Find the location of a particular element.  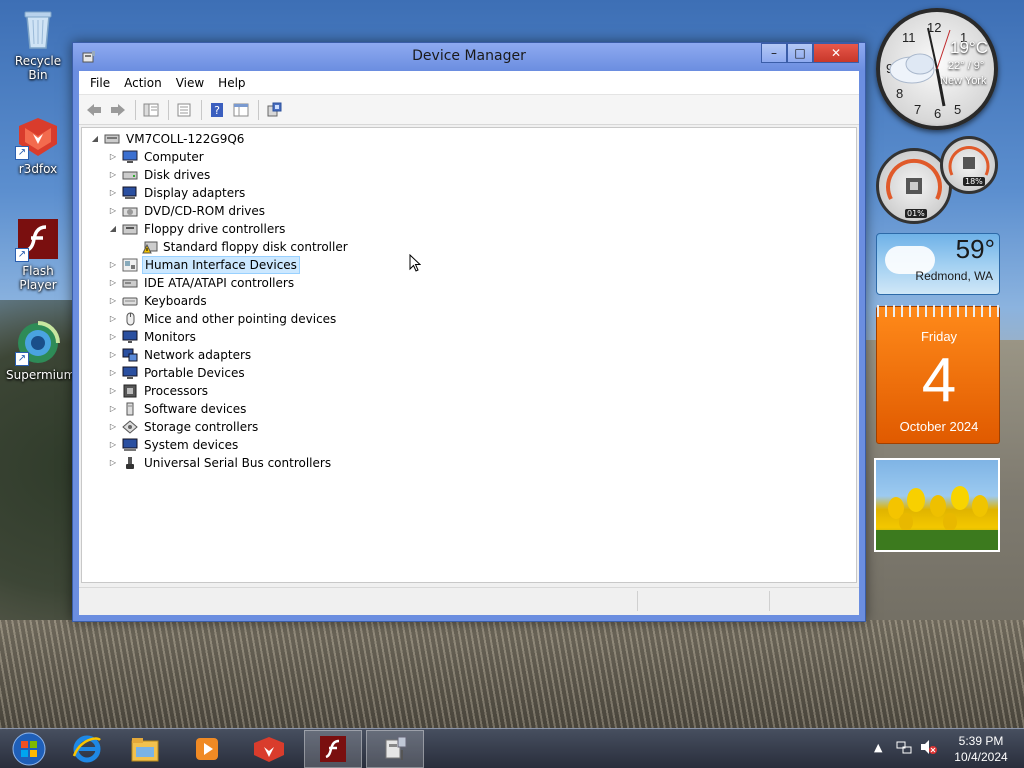

tree-category-ide-ata-atapi-controllers: ▷ IDE ATA/ATAPI controllers is located at coordinates (469, 283).